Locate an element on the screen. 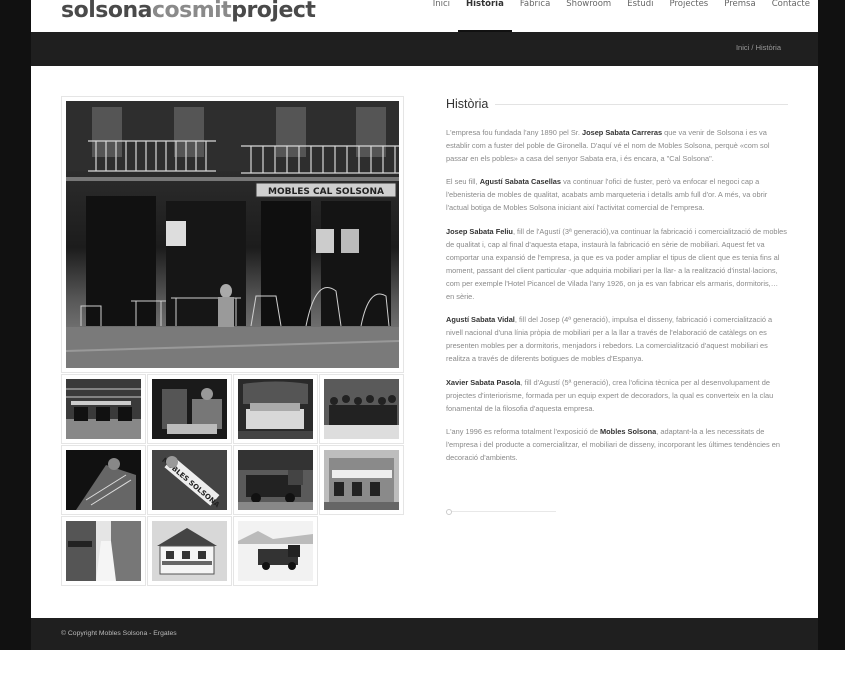  breadcrumb: Inici / Història is located at coordinates (758, 47).